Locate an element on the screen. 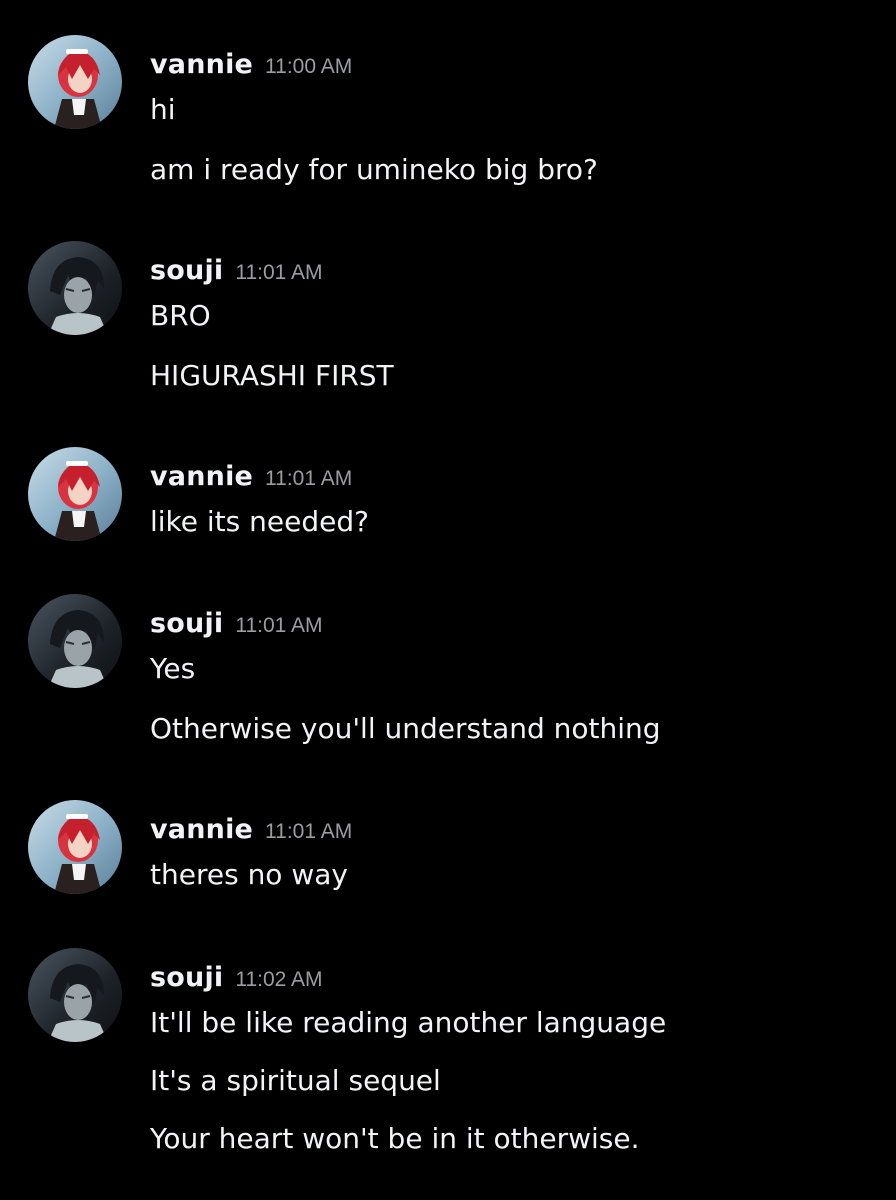 This screenshot has height=1200, width=896. message-text: am i ready for umineko big bro? is located at coordinates (374, 169).